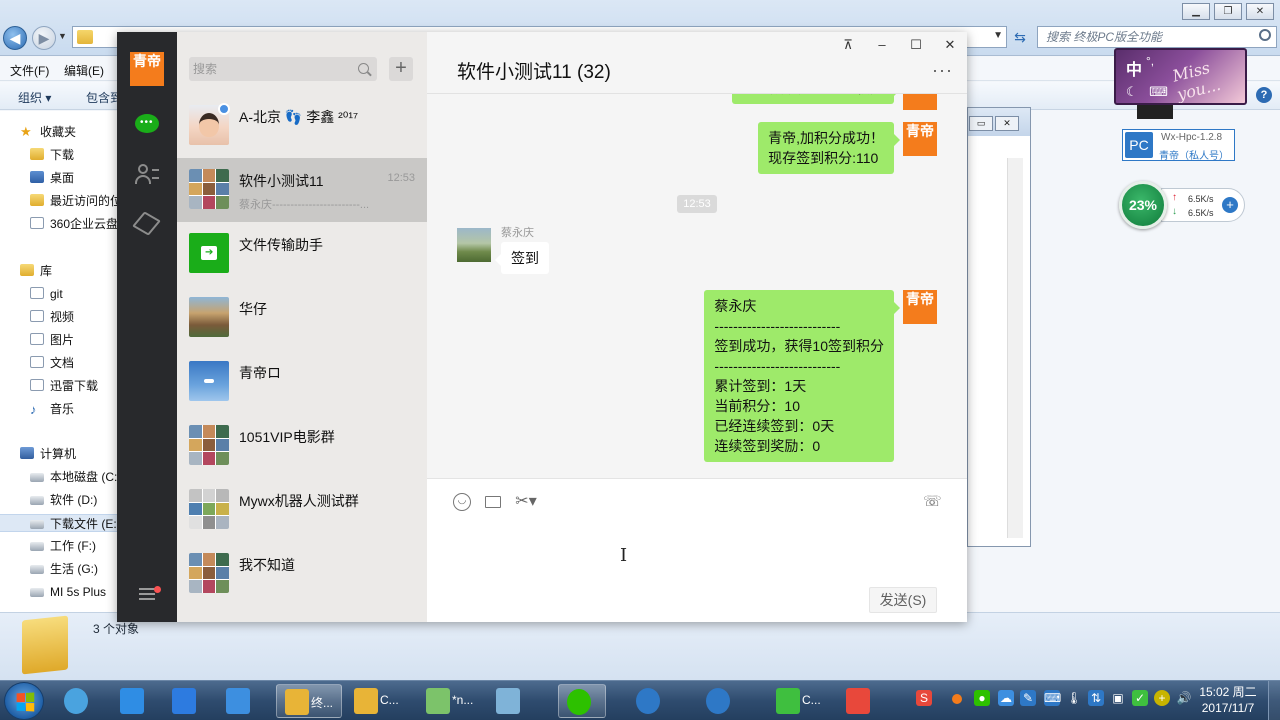 The height and width of the screenshot is (720, 1280). What do you see at coordinates (932, 502) in the screenshot?
I see `video-call-icon: ☏` at bounding box center [932, 502].